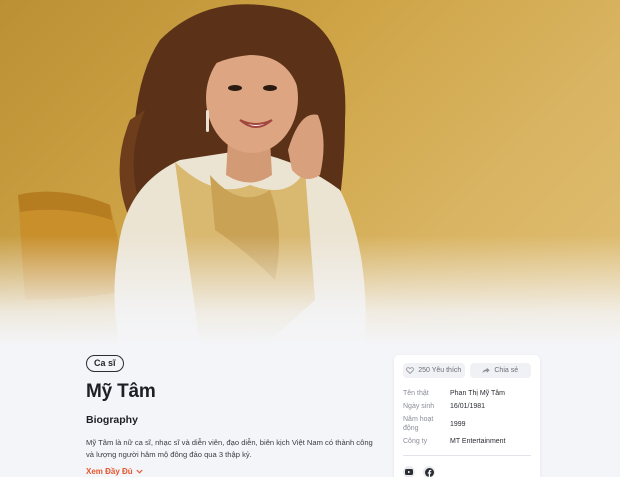 The width and height of the screenshot is (620, 477). I want to click on facebook-icon, so click(429, 472).